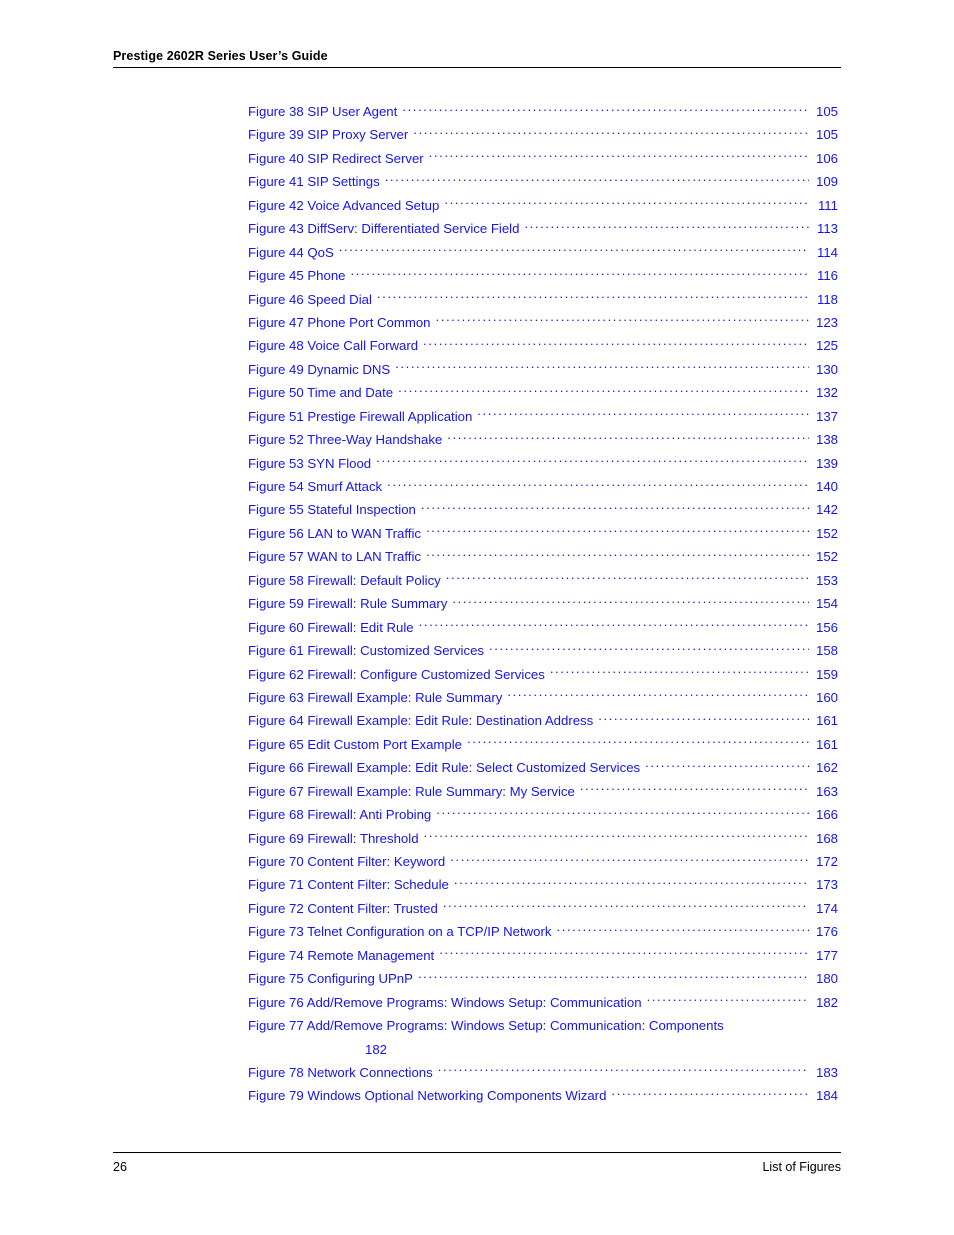 This screenshot has height=1235, width=954. What do you see at coordinates (348, 885) in the screenshot?
I see `figure-entry-title: Figure 71 Content Filter: Schedule` at bounding box center [348, 885].